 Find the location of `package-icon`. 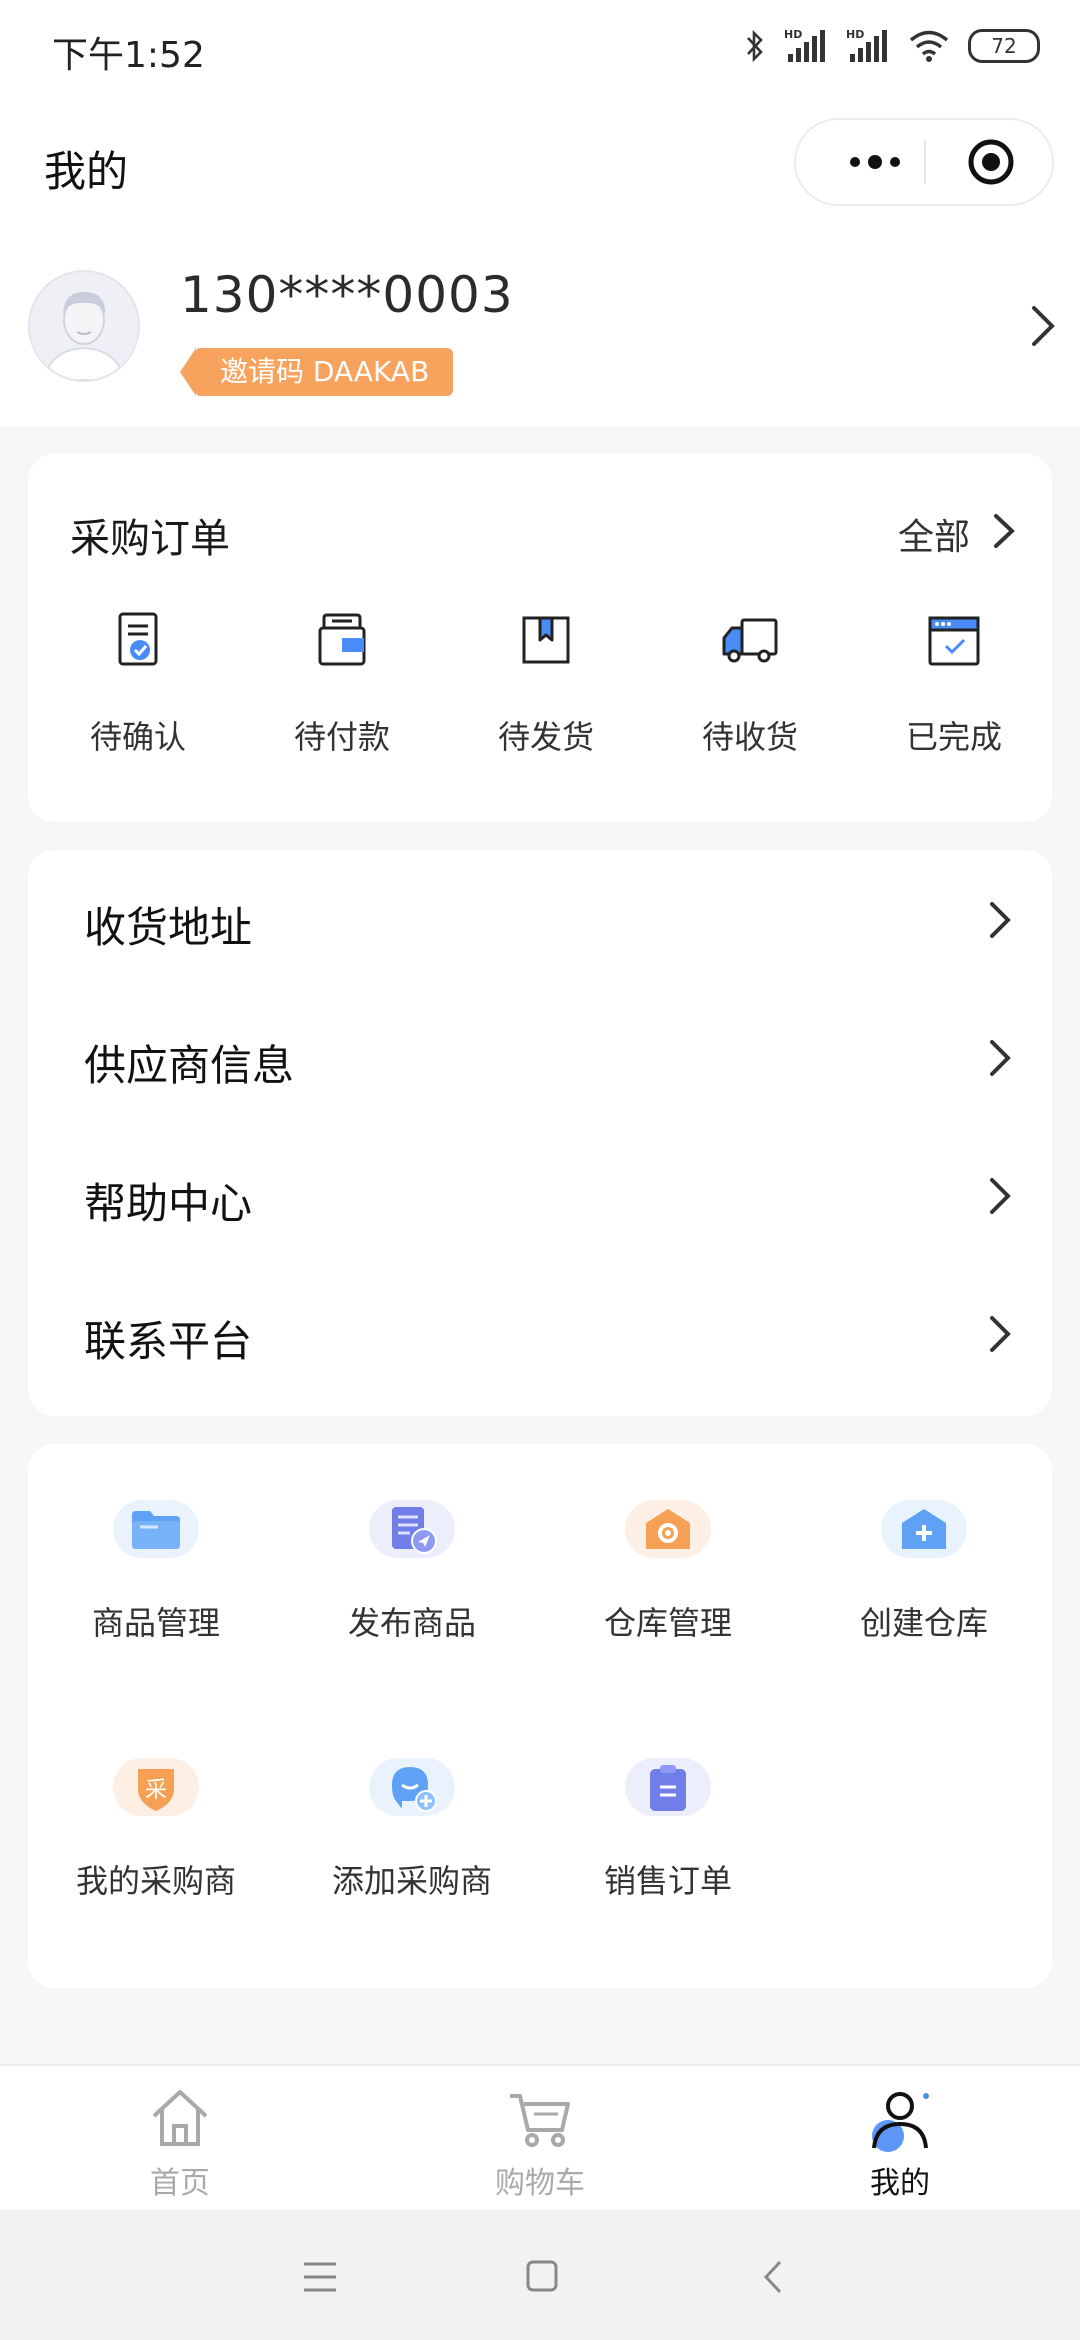

package-icon is located at coordinates (546, 640).